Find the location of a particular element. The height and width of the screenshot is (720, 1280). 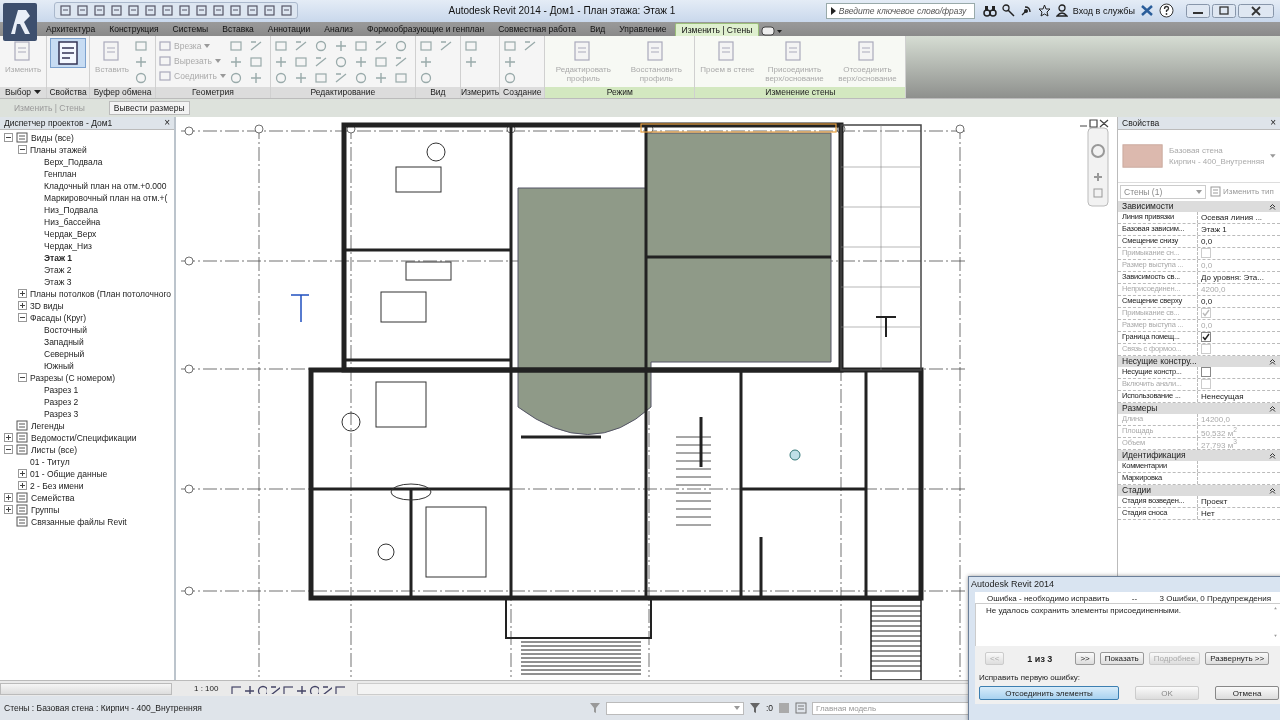

properties-button is located at coordinates (68, 52).